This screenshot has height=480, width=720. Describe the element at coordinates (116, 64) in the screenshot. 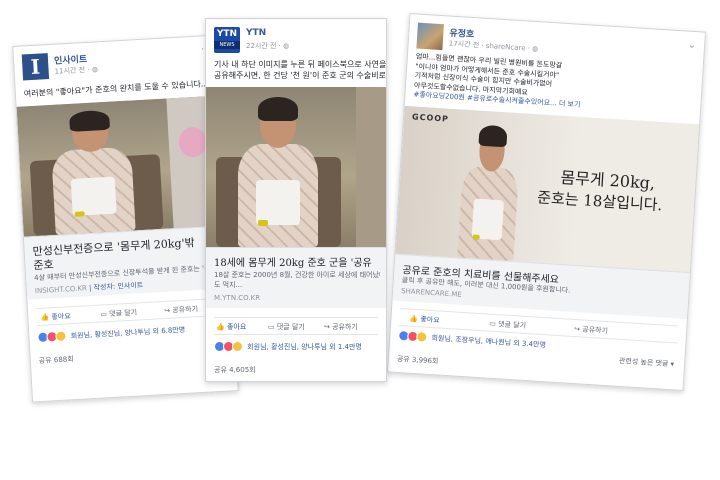

I see `post-header: I 인사이트 11시간 전 · ◍ ···` at that location.